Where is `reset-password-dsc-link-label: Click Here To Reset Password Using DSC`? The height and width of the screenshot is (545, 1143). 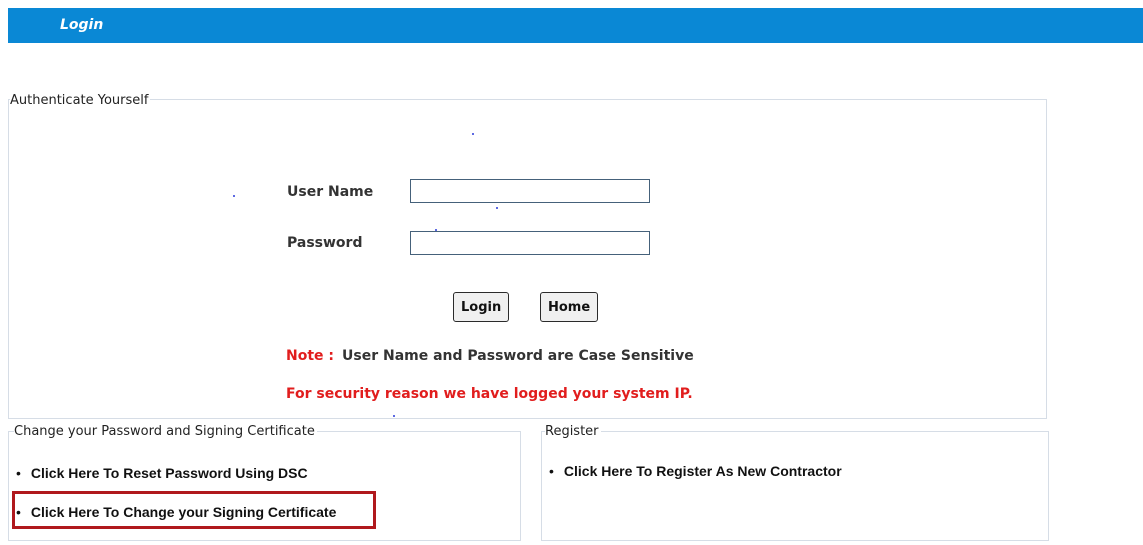
reset-password-dsc-link-label: Click Here To Reset Password Using DSC is located at coordinates (169, 473).